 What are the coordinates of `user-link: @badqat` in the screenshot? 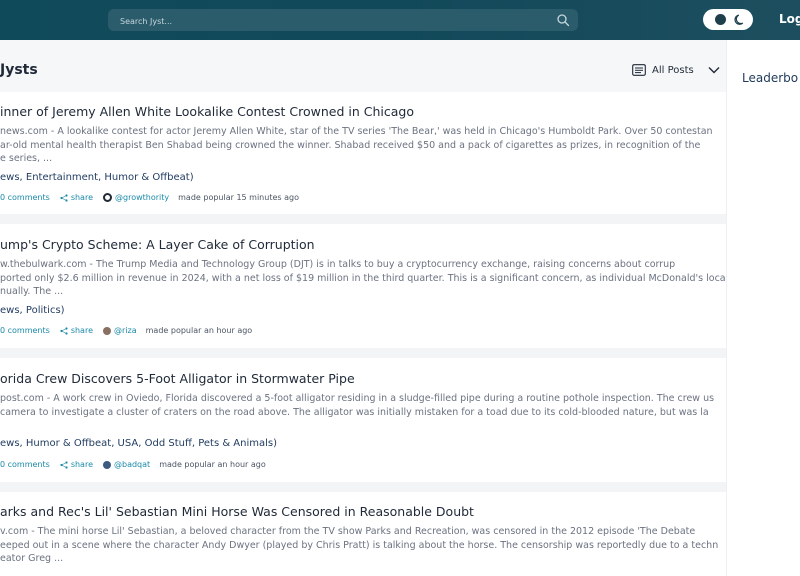 It's located at (126, 464).